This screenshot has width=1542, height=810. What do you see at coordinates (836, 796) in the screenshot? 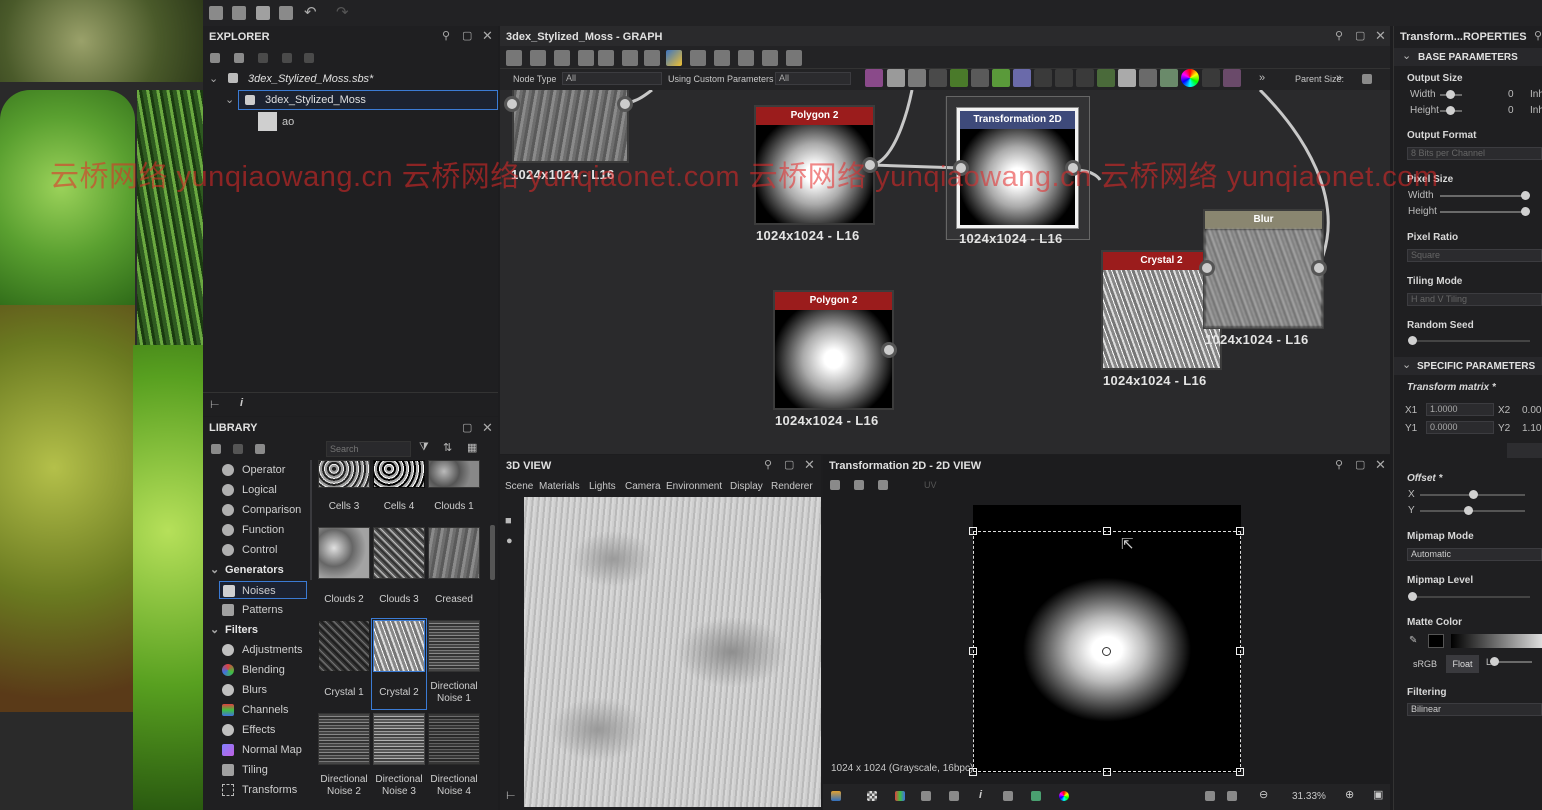
I see `layers-icon` at bounding box center [836, 796].